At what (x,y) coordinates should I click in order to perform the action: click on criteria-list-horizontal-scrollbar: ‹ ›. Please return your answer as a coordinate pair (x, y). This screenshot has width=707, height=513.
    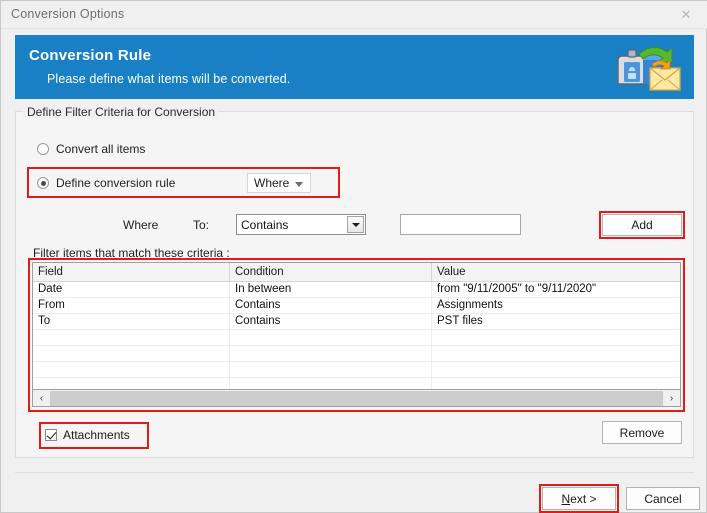
    Looking at the image, I should click on (356, 398).